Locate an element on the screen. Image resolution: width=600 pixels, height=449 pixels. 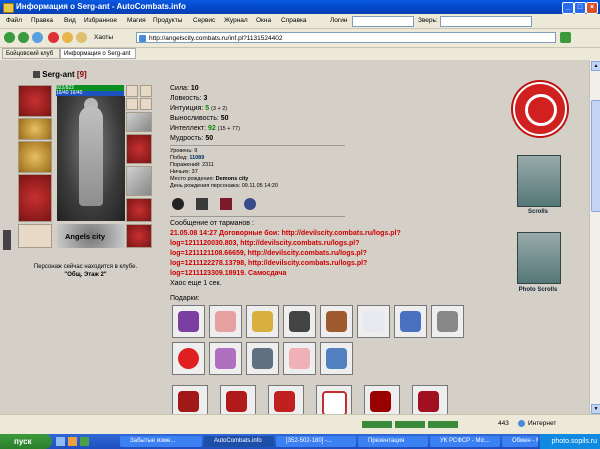
back-icon is located at coordinates (9, 37).